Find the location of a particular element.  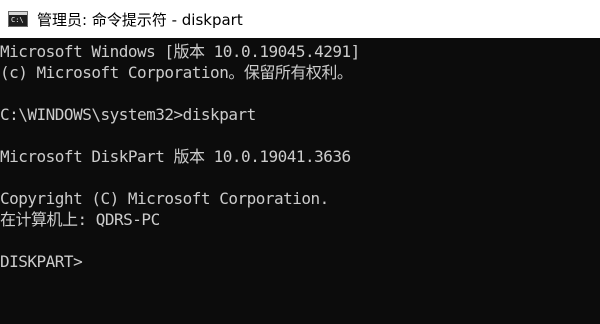

console-line-version: Microsoft Windows [版本 10.0.19045.4291] is located at coordinates (180, 51).